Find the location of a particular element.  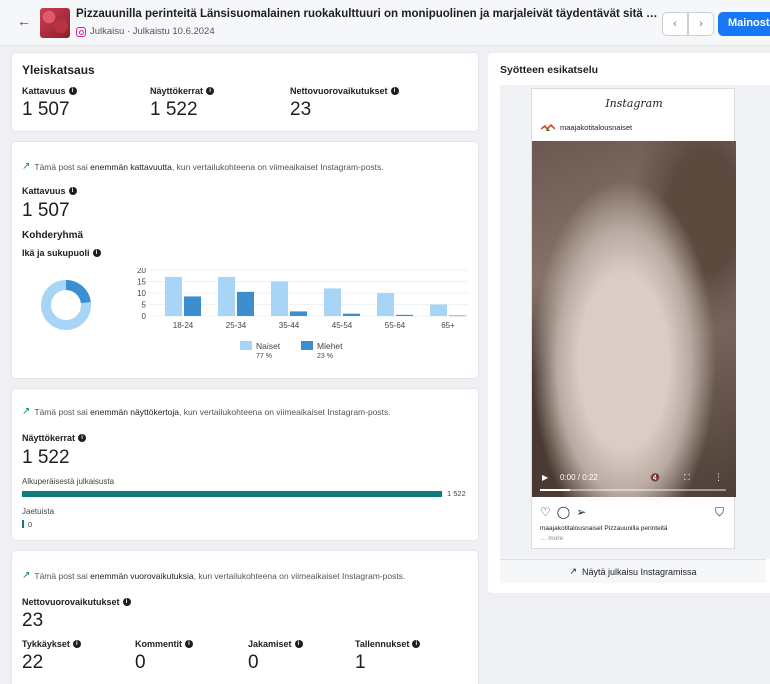

feed-preview-title: Syötteen esikatselu is located at coordinates (549, 70).